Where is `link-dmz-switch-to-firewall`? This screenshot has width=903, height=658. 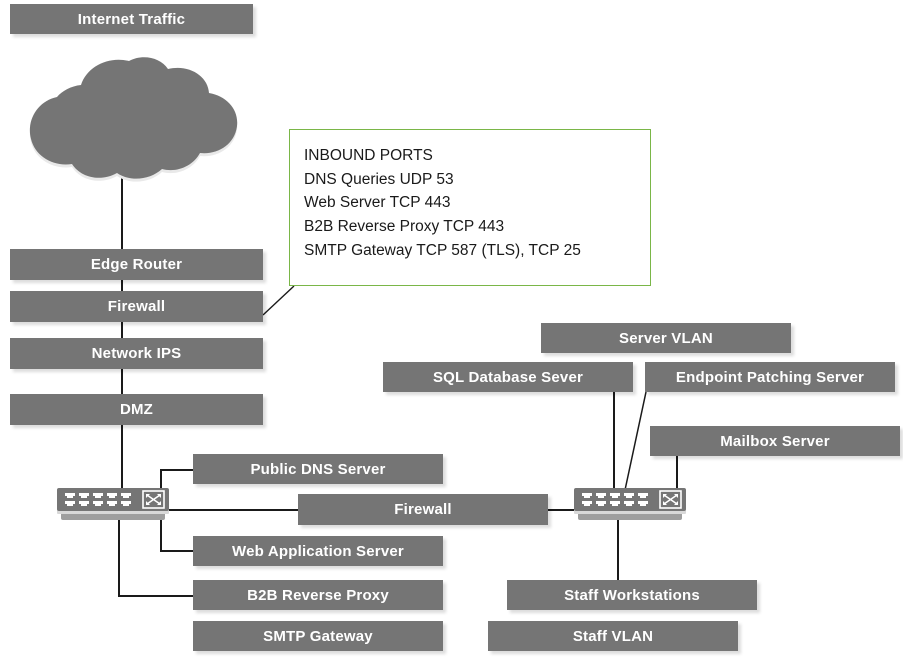
link-dmz-switch-to-firewall is located at coordinates (233, 510).